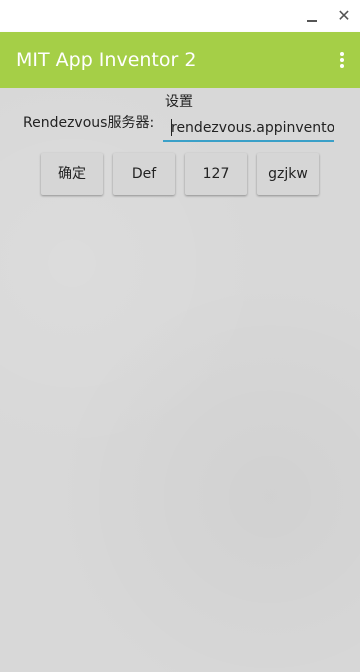 Image resolution: width=360 pixels, height=672 pixels. I want to click on gzjkw-button: gzjkw, so click(288, 174).